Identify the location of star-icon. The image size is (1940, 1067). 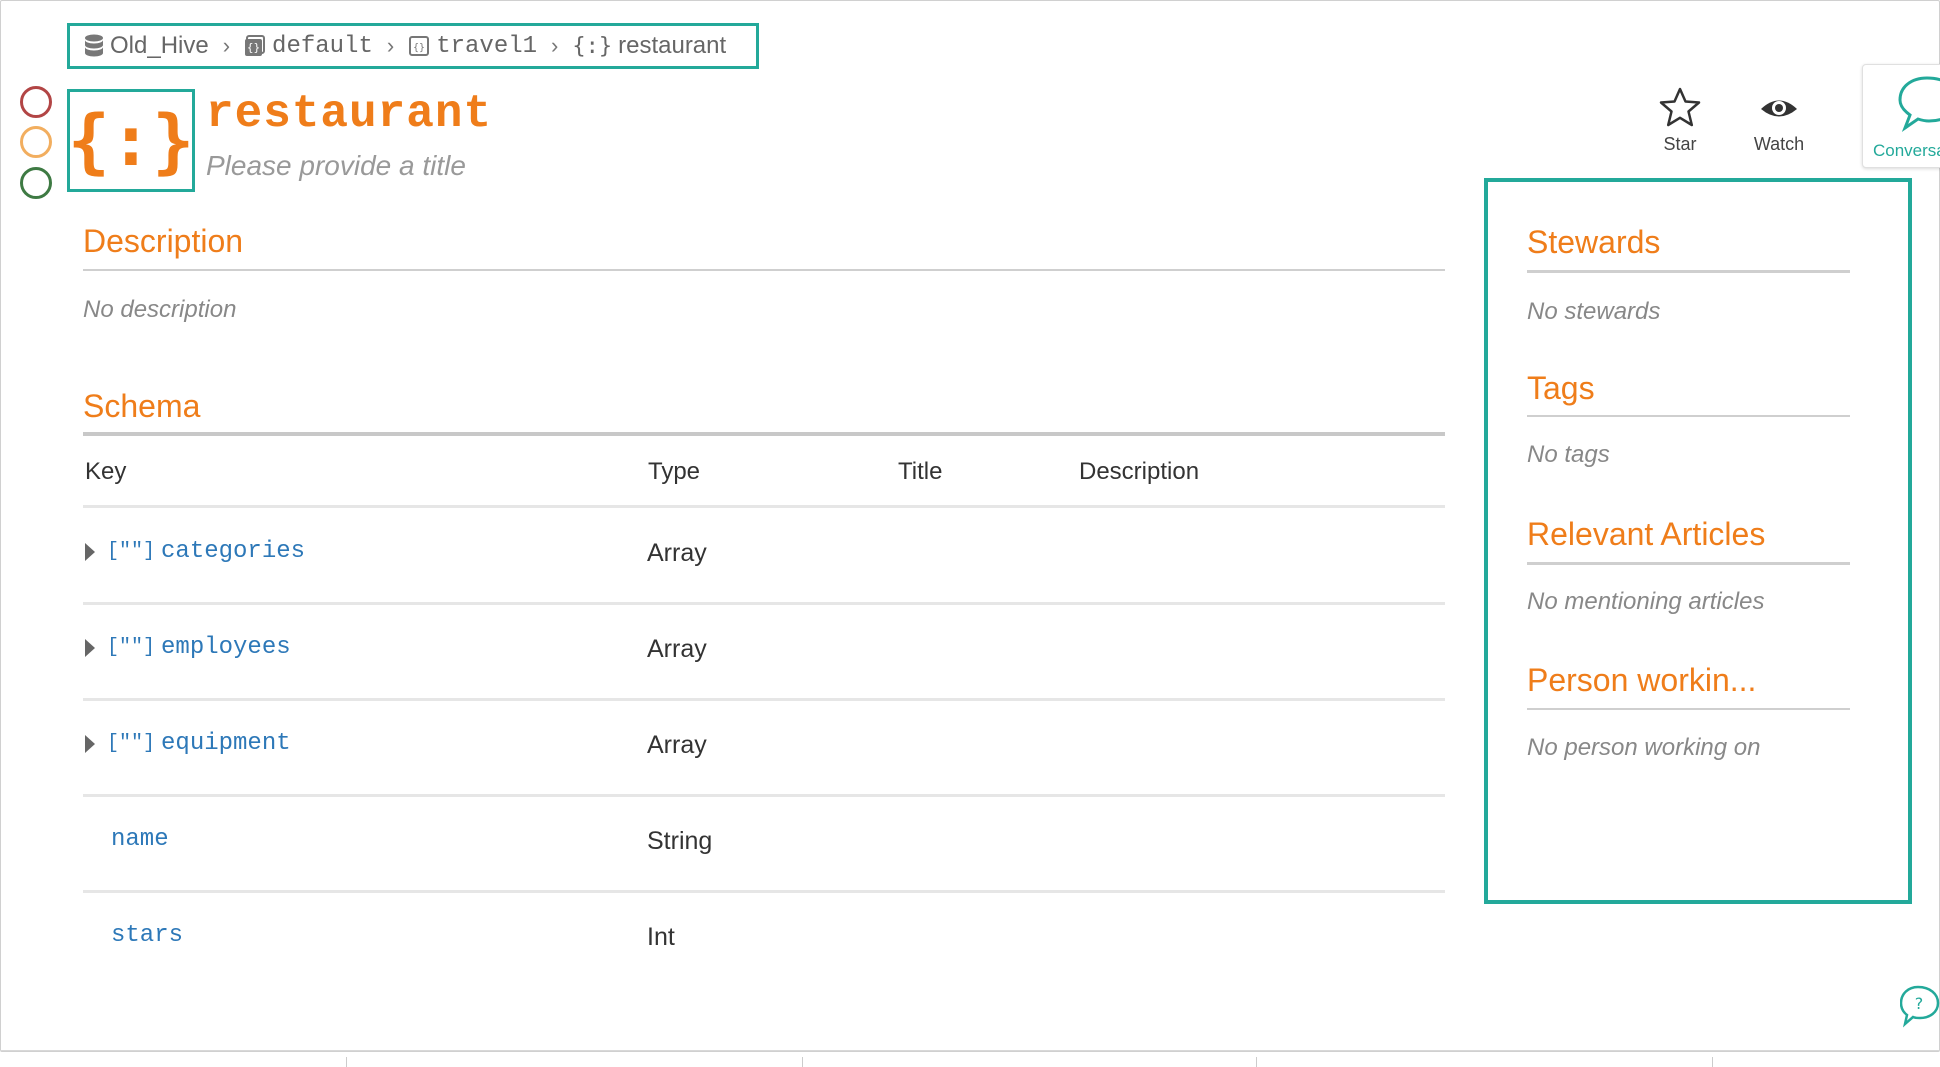
(1680, 107).